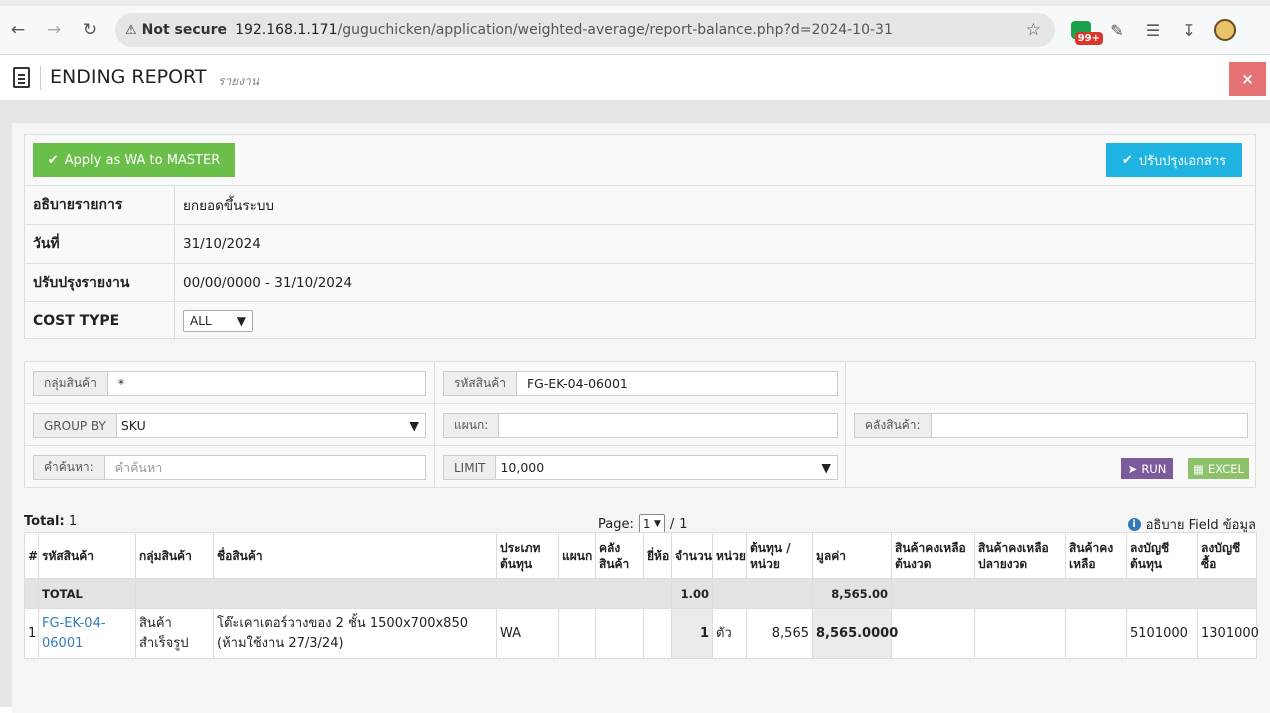 The width and height of the screenshot is (1270, 713). Describe the element at coordinates (1198, 469) in the screenshot. I see `spreadsheet-icon: ▦` at that location.